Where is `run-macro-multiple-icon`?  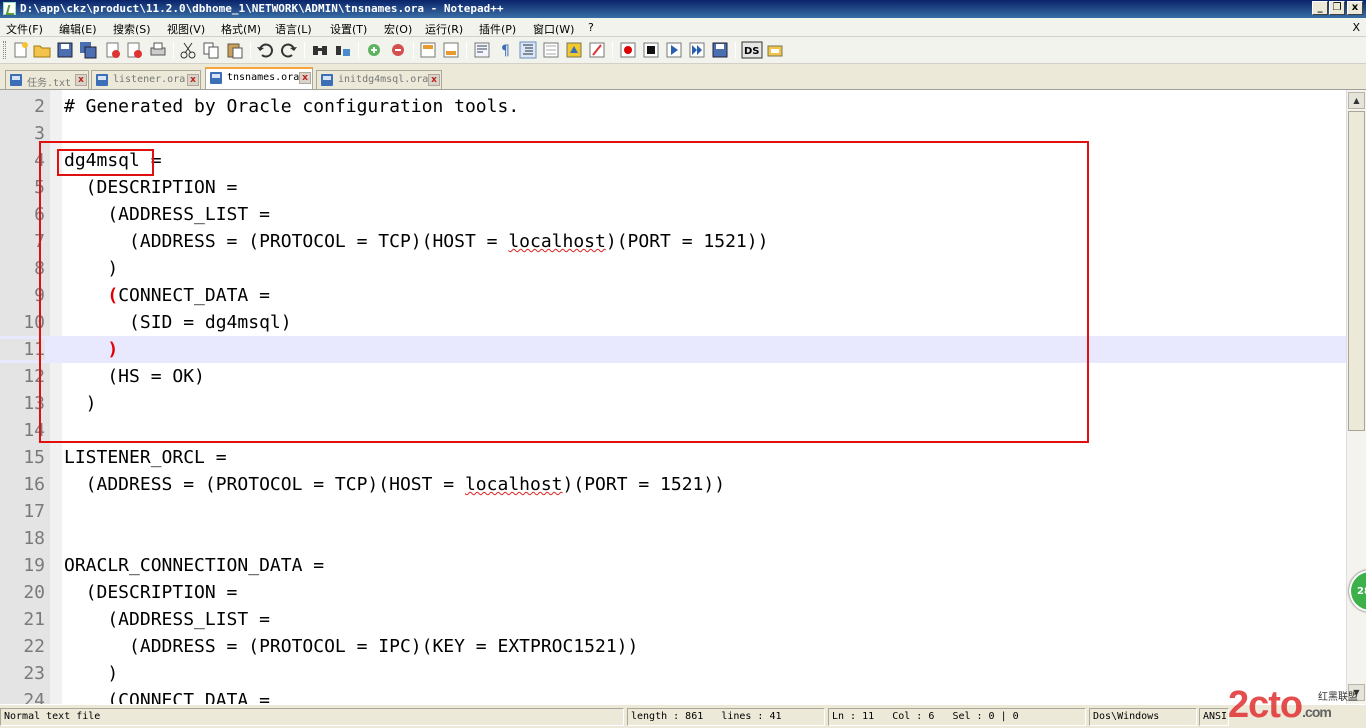 run-macro-multiple-icon is located at coordinates (697, 50).